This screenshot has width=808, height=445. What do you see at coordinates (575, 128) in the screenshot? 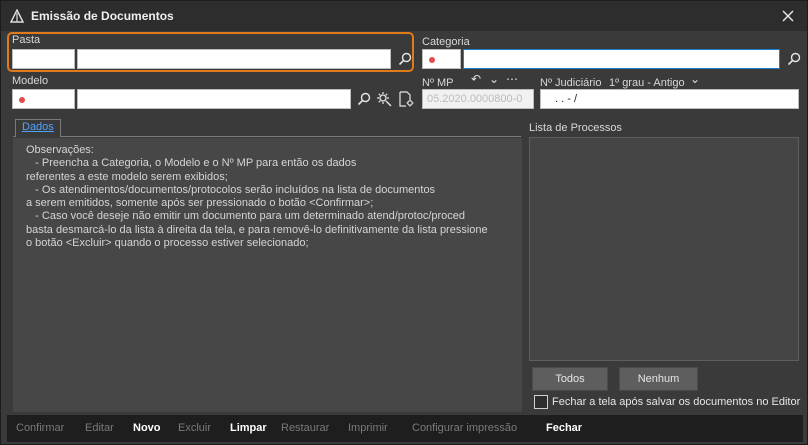
I see `lista-processos-label: Lista de Processos` at bounding box center [575, 128].